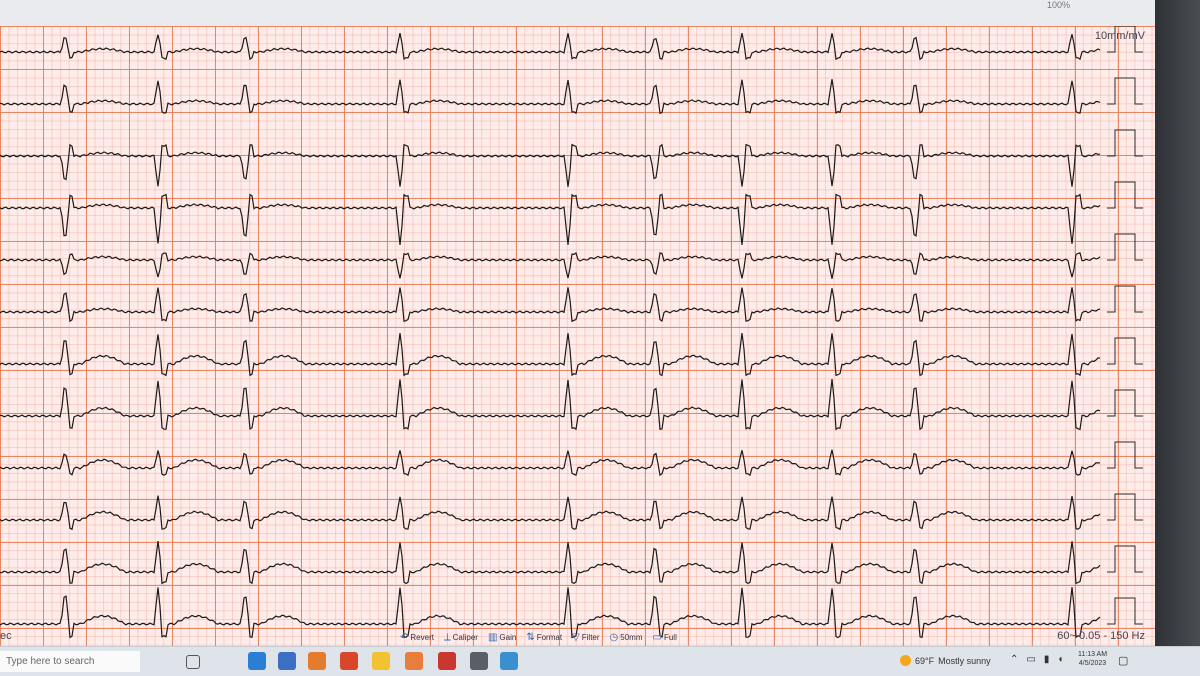 The height and width of the screenshot is (676, 1200). What do you see at coordinates (417, 637) in the screenshot?
I see `revert-button: ↶ Revert` at bounding box center [417, 637].